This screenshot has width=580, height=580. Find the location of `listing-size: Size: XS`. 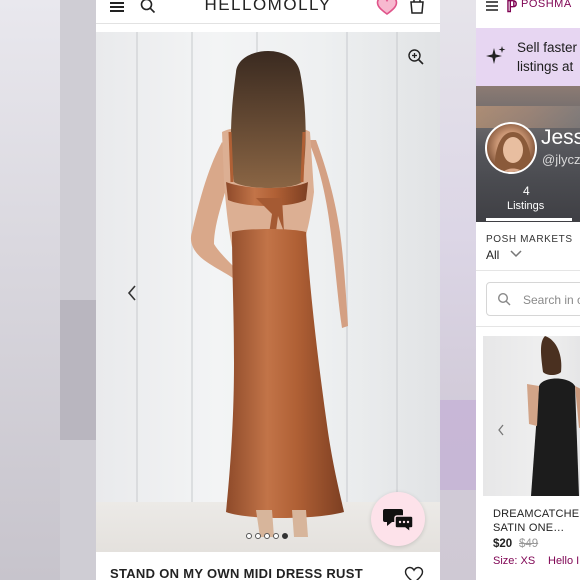

listing-size: Size: XS is located at coordinates (514, 561).